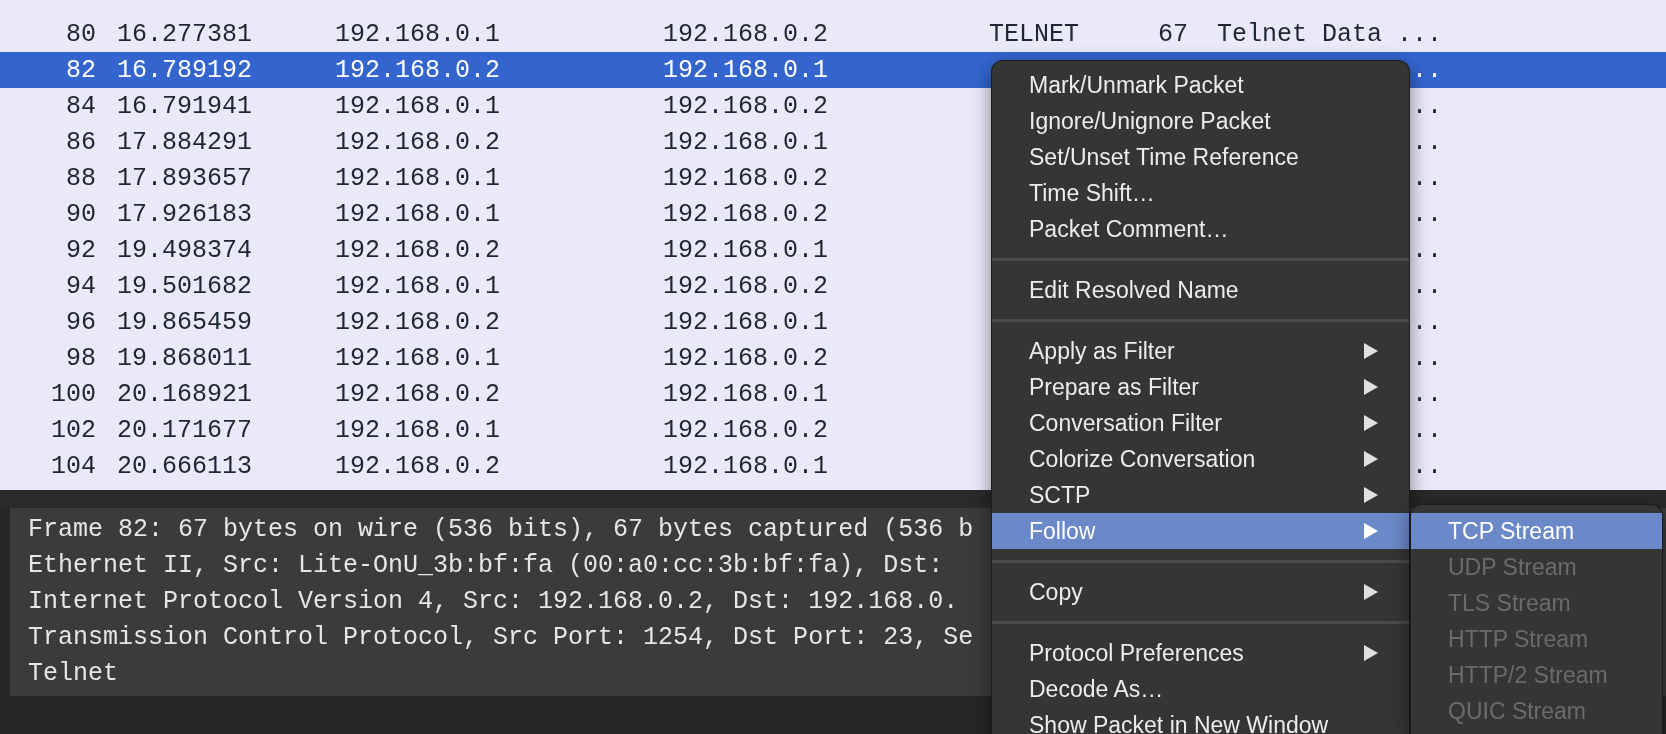 The image size is (1666, 734). What do you see at coordinates (185, 178) in the screenshot?
I see `table-cell: 17.893657` at bounding box center [185, 178].